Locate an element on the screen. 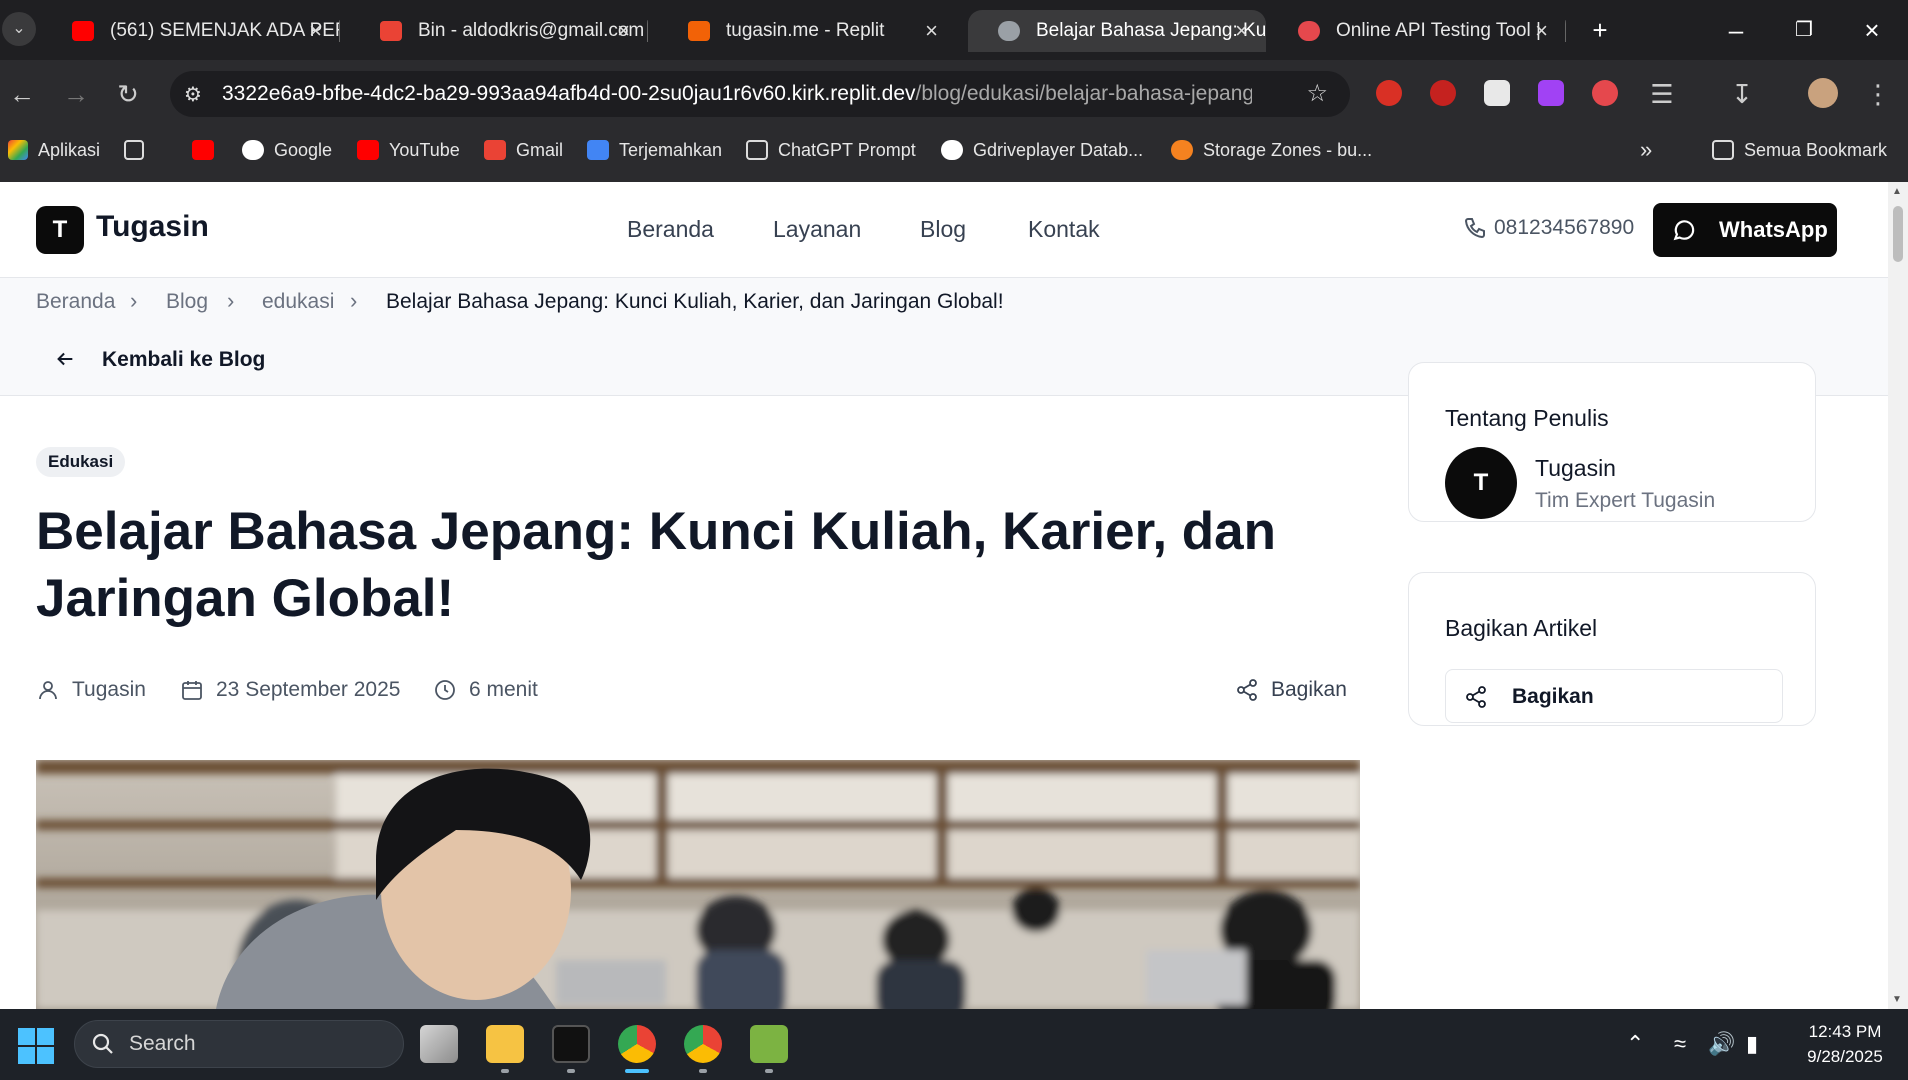 The image size is (1908, 1080). clock-date: 9/28/2025 is located at coordinates (1845, 1056).